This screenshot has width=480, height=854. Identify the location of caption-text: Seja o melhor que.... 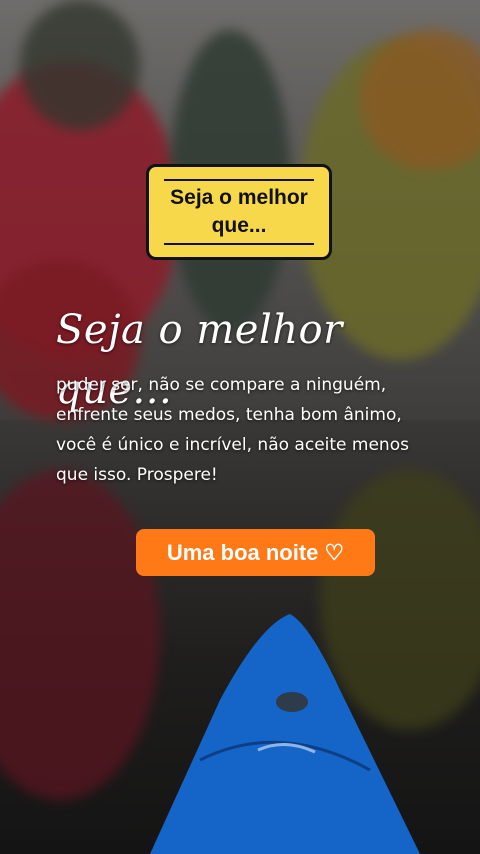
(239, 211).